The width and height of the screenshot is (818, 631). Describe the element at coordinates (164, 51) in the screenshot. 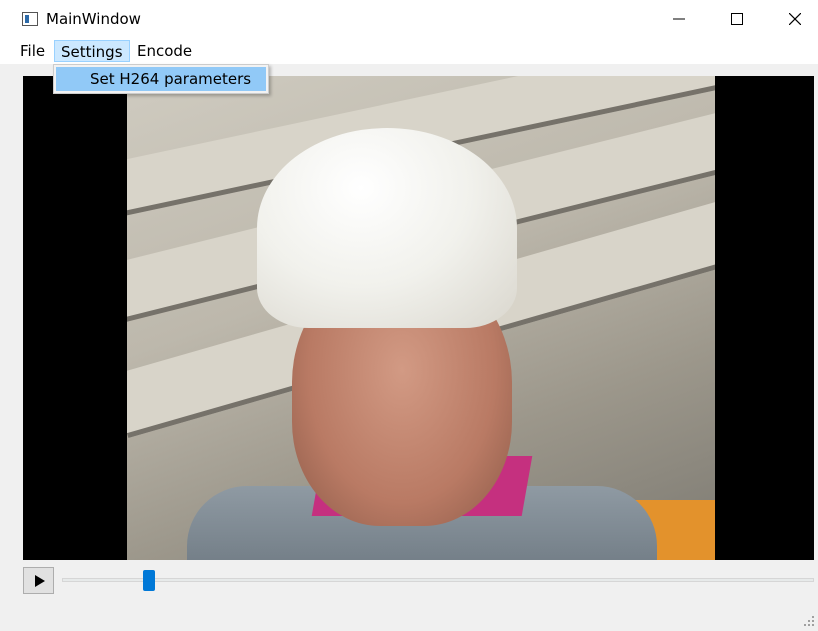

I see `menu-encode: Encode` at that location.